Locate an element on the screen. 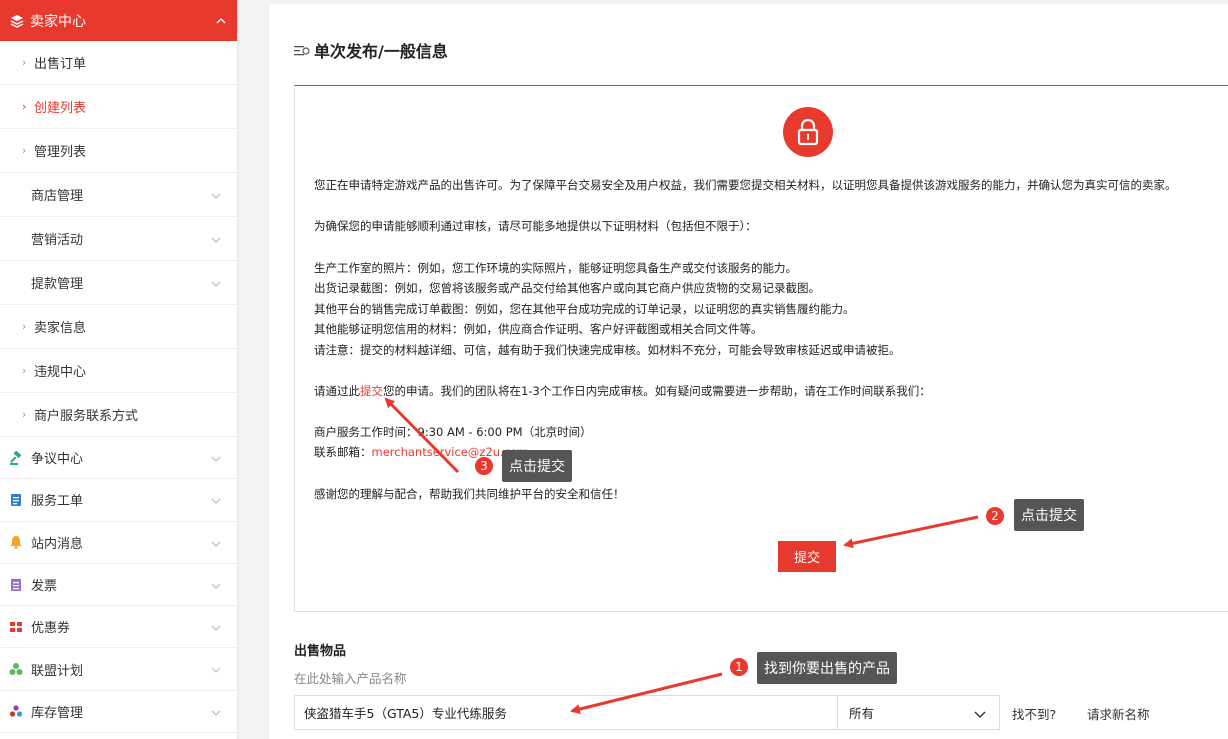 The width and height of the screenshot is (1228, 739). annotation-callout-3: 点击提交 is located at coordinates (537, 466).